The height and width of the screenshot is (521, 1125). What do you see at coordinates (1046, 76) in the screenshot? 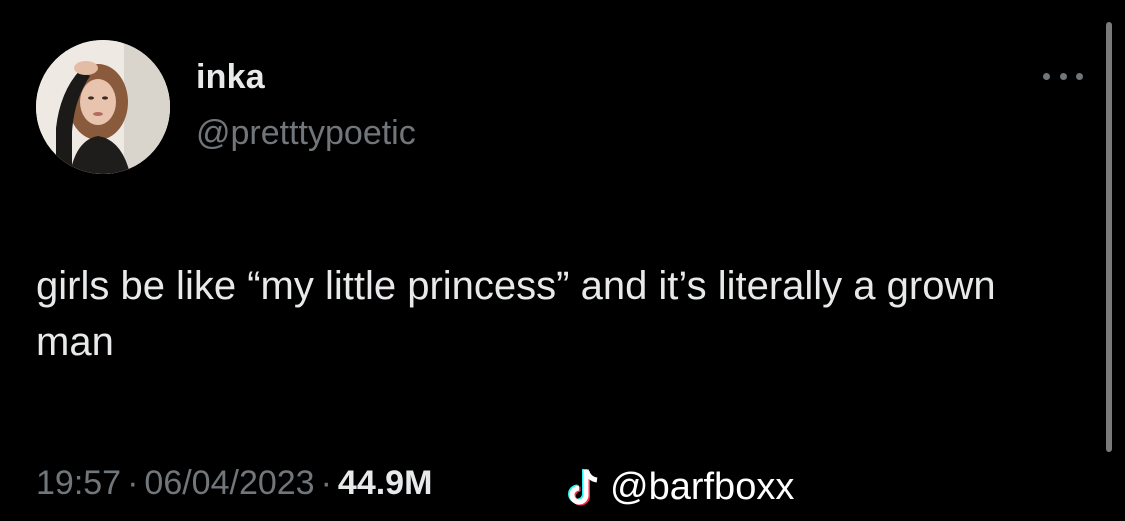
I see `more-horizontal-icon` at bounding box center [1046, 76].